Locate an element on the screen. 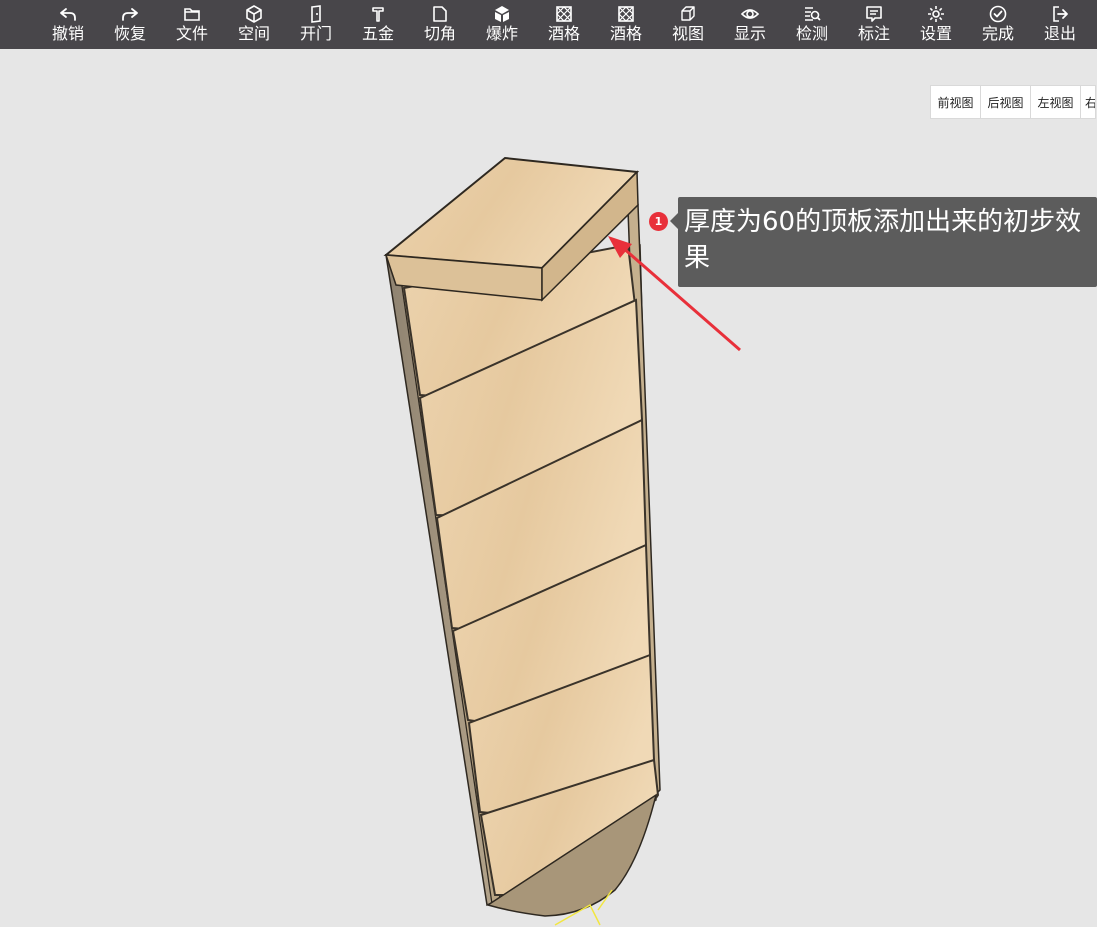  annotation-badge: 1 is located at coordinates (658, 221).